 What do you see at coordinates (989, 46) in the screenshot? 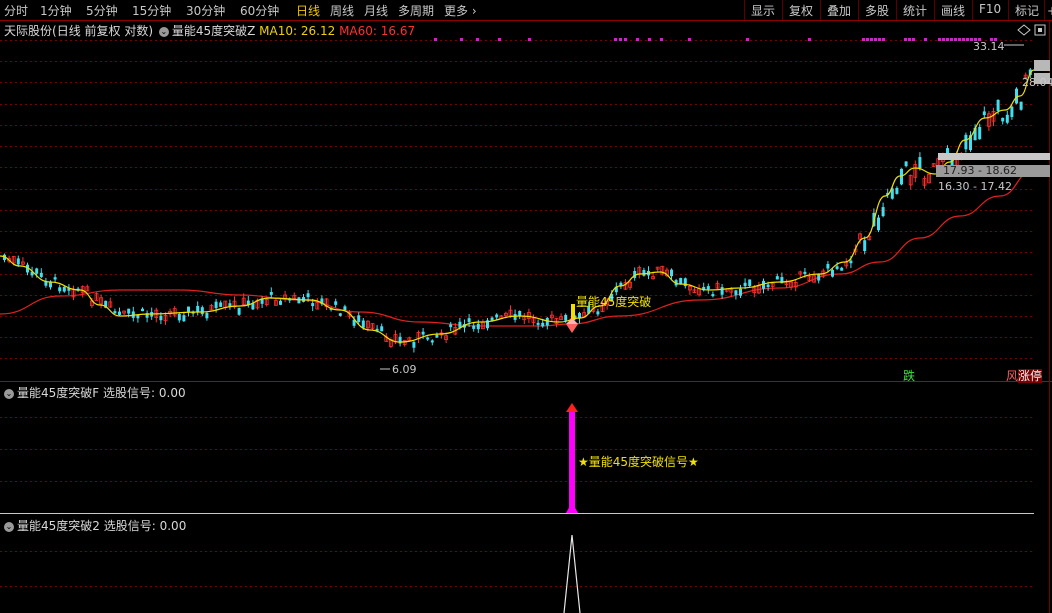
I see `high-price-label: 33.14` at bounding box center [989, 46].